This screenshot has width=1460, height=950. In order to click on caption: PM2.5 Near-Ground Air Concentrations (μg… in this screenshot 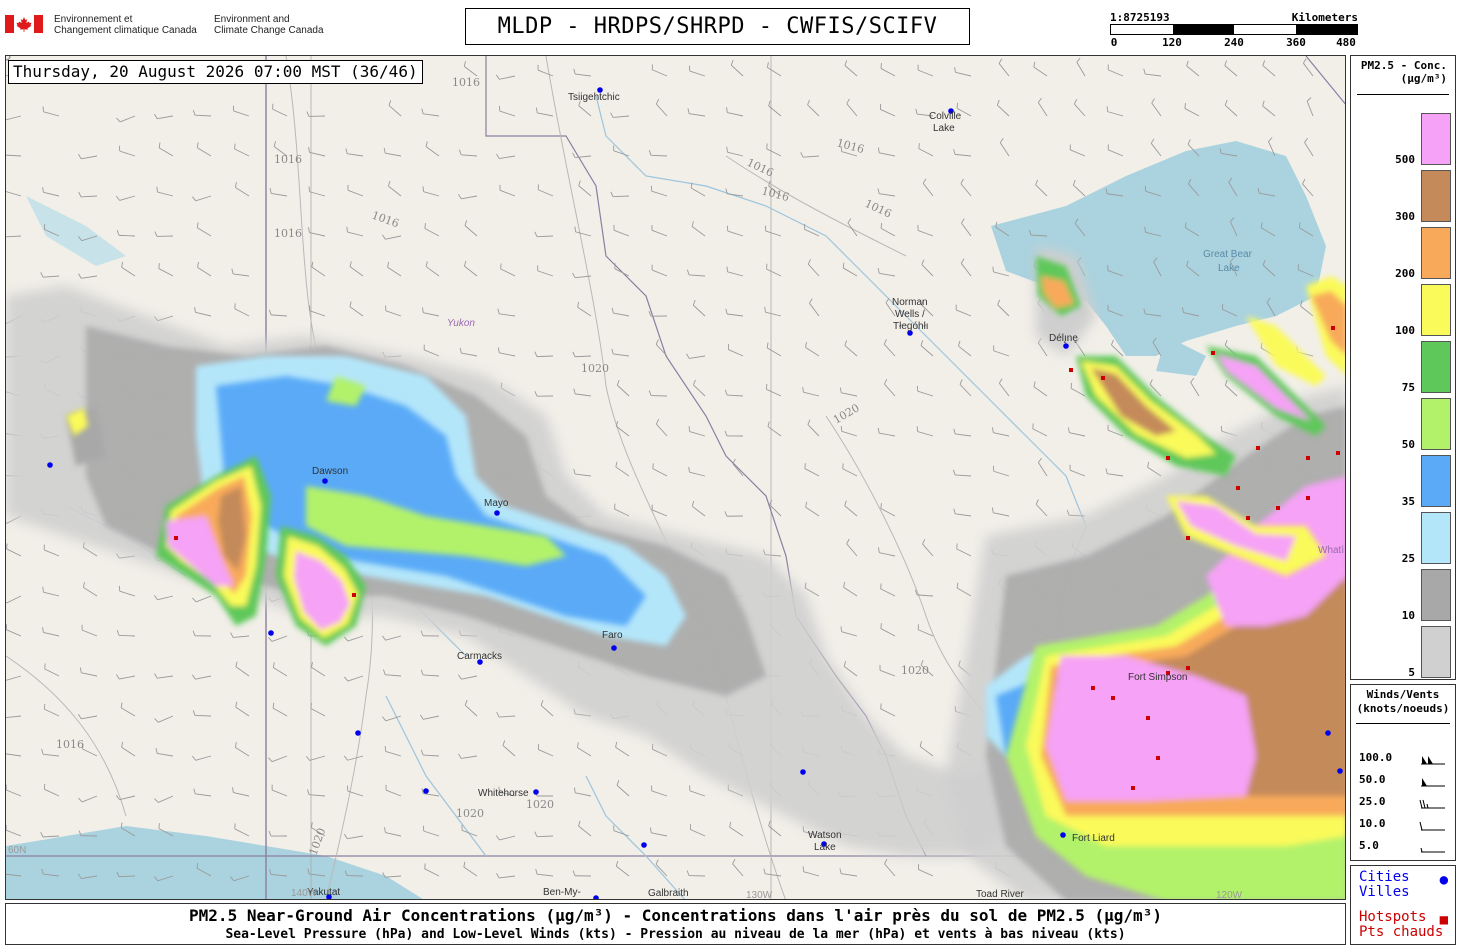, I will do `click(675, 924)`.